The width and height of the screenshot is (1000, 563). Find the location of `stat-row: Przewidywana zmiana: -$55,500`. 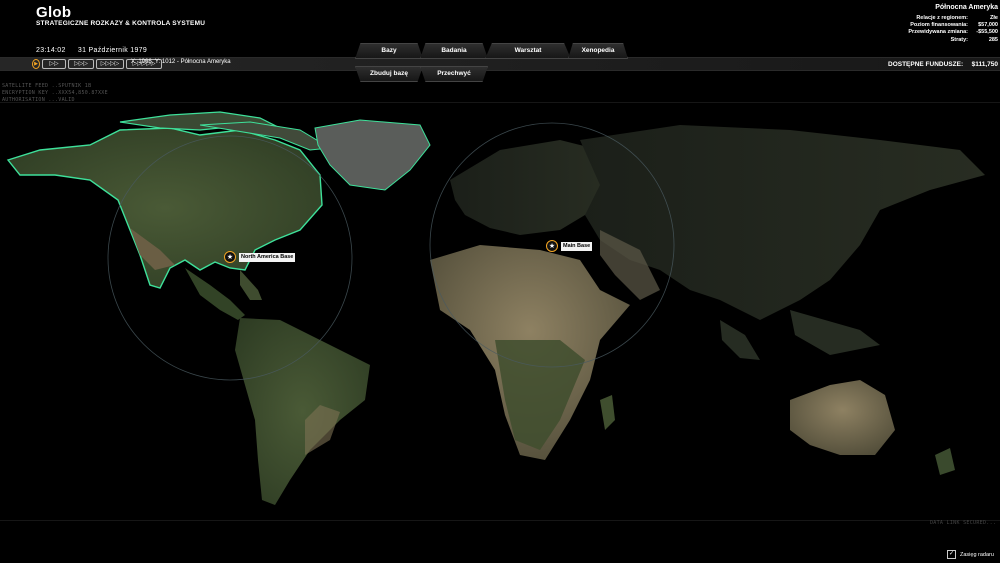

stat-row: Przewidywana zmiana: -$55,500 is located at coordinates (950, 32).